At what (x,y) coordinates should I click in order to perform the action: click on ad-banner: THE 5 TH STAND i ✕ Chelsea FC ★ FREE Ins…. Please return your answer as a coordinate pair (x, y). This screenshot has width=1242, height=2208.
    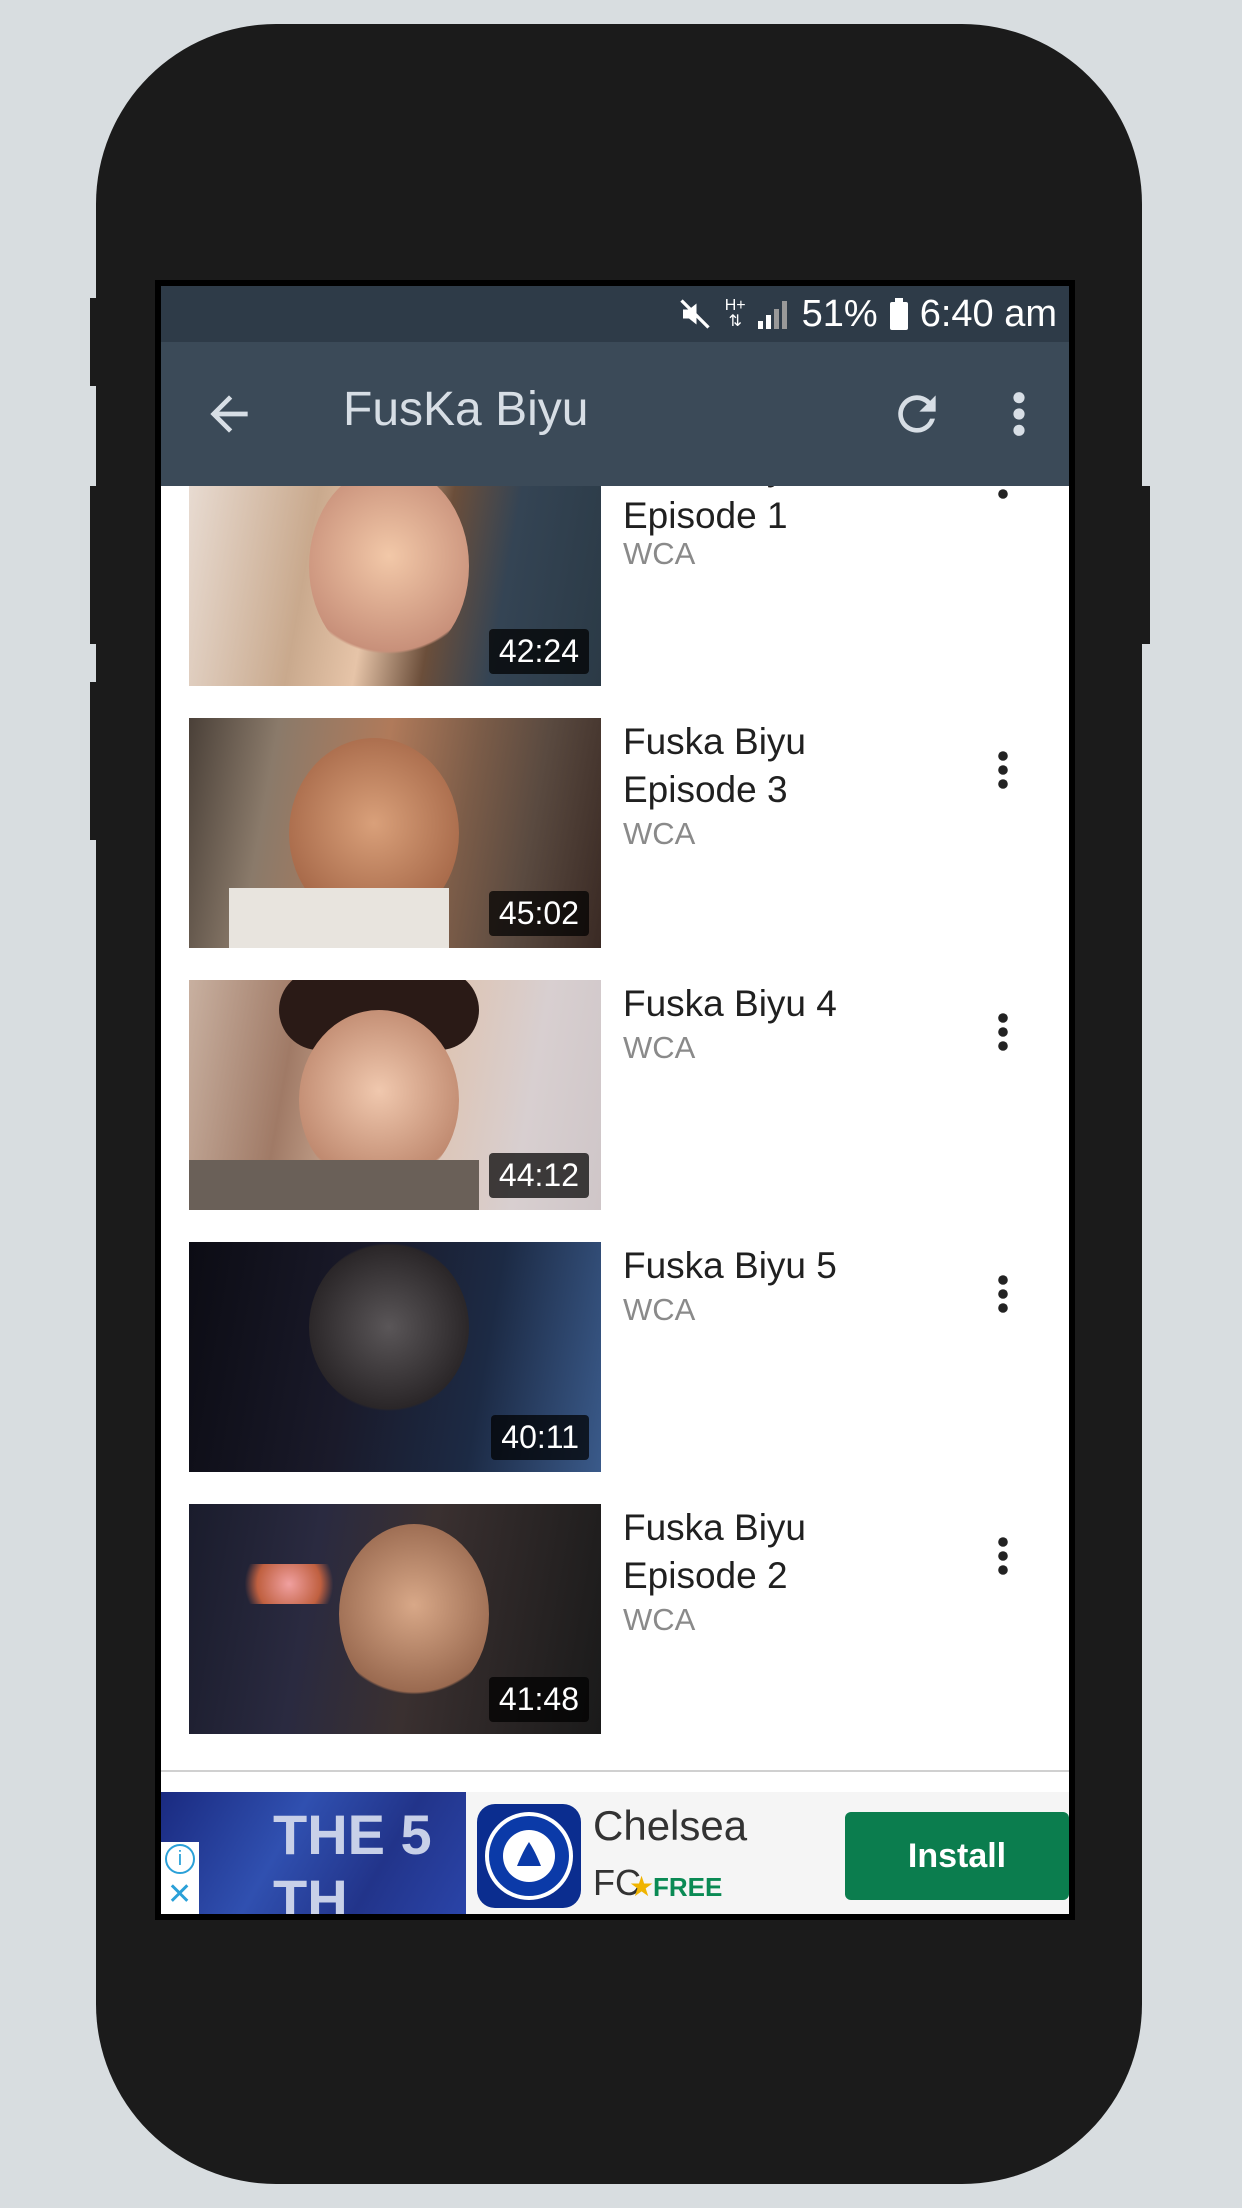
    Looking at the image, I should click on (615, 1853).